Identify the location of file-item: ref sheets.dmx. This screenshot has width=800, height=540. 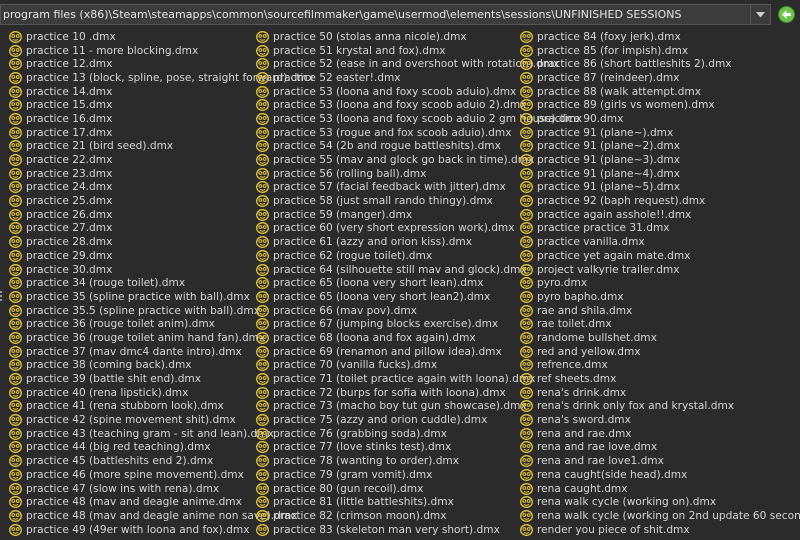
(660, 379).